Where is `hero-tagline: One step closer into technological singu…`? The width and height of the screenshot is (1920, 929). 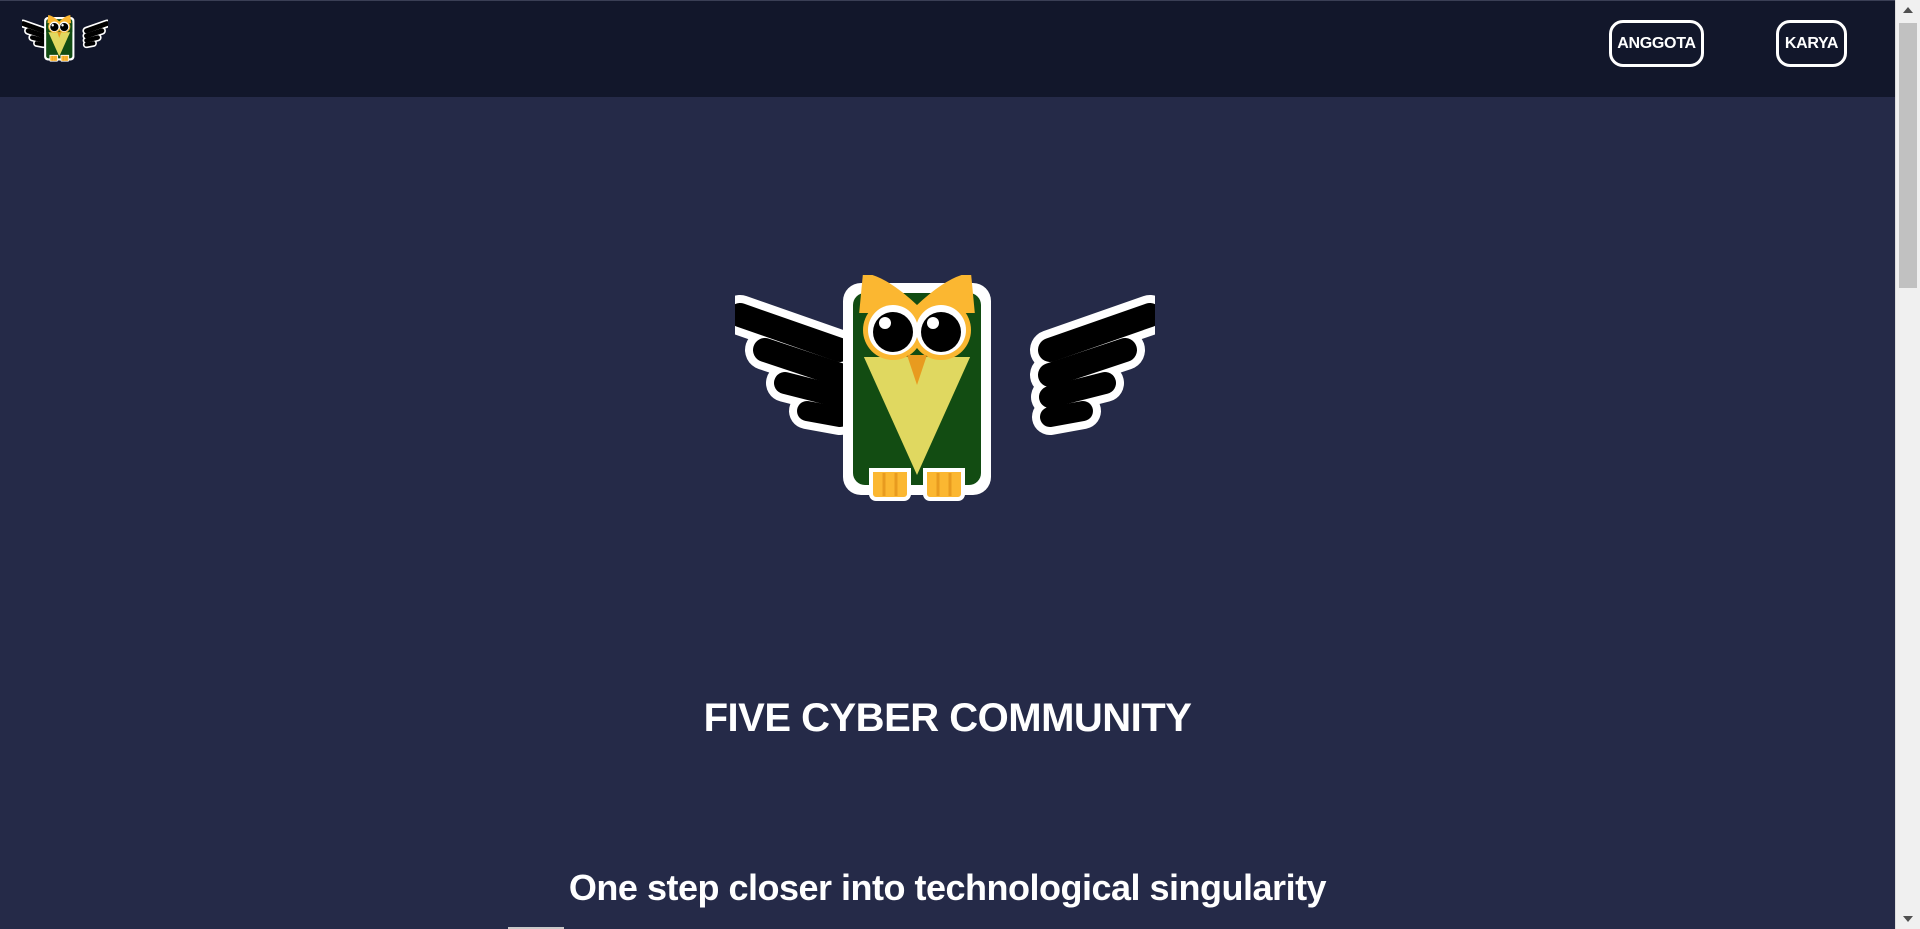
hero-tagline: One step closer into technological singu… is located at coordinates (947, 887).